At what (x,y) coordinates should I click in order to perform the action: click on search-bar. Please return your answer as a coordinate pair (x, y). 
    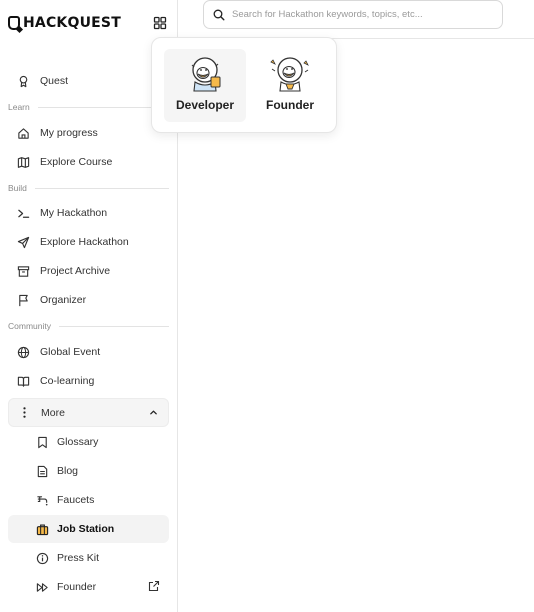
    Looking at the image, I should click on (353, 14).